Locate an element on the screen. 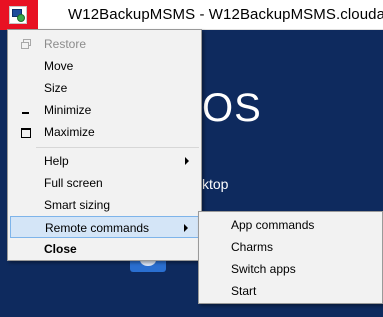 The image size is (383, 317). menu-item-label: Close is located at coordinates (60, 249).